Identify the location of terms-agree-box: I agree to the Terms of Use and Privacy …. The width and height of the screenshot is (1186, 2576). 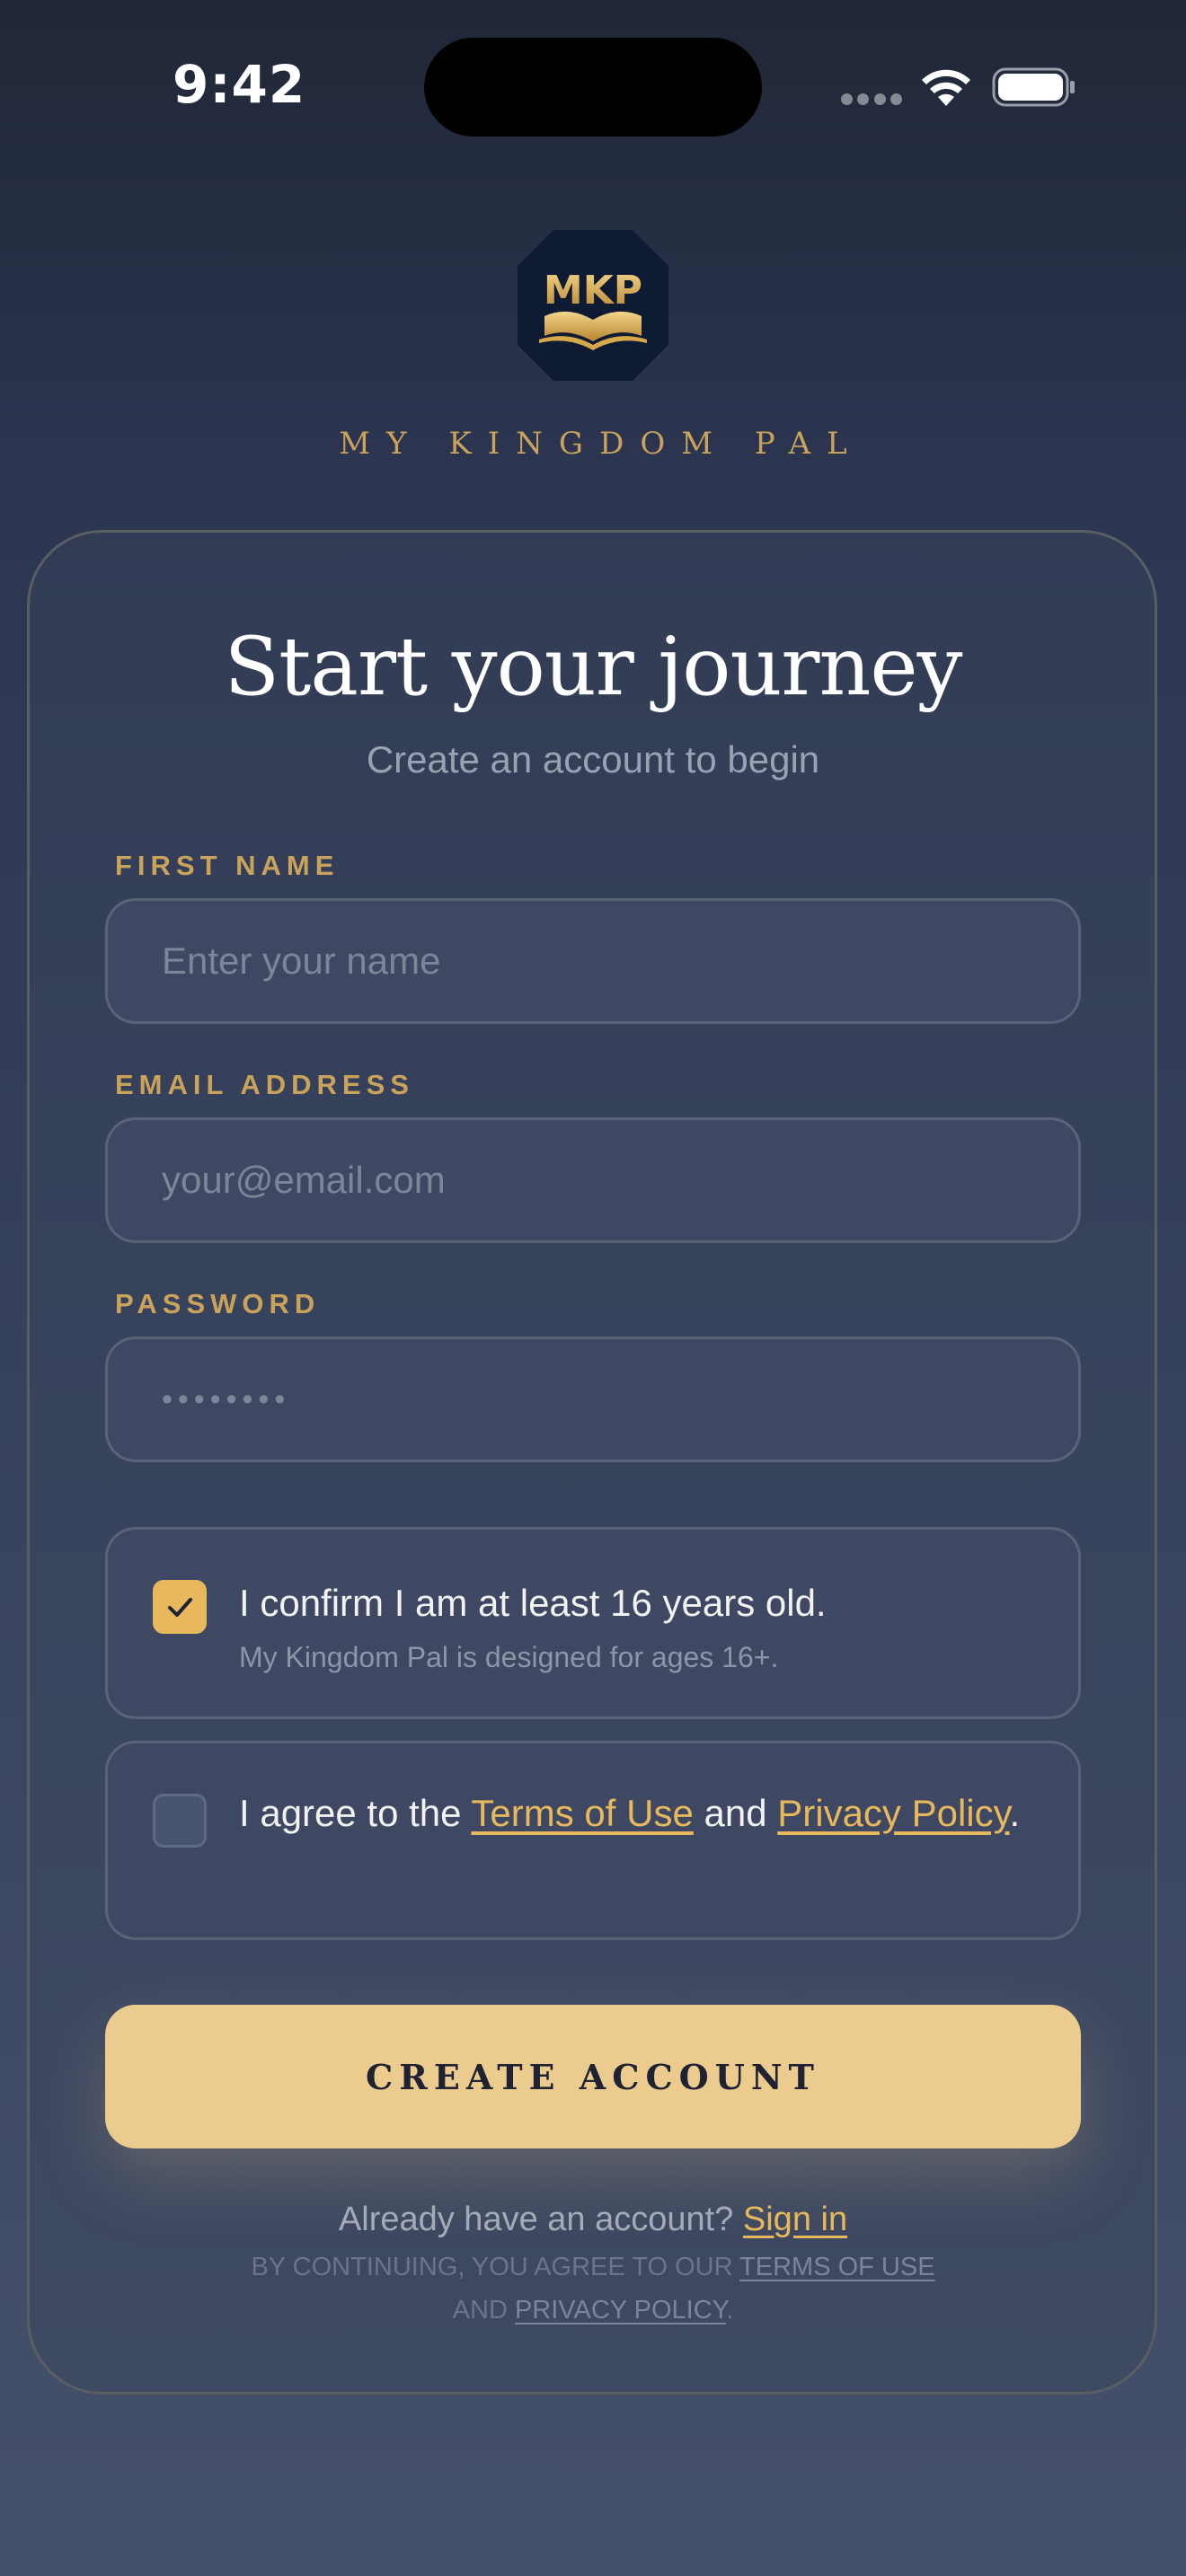
(593, 1840).